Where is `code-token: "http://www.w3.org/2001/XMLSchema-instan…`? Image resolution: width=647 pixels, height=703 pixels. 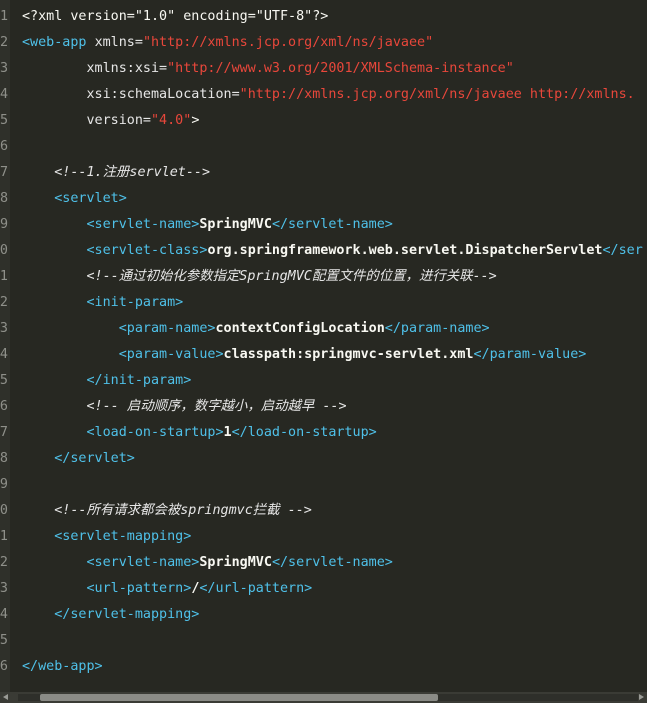 code-token: "http://www.w3.org/2001/XMLSchema-instan… is located at coordinates (340, 68).